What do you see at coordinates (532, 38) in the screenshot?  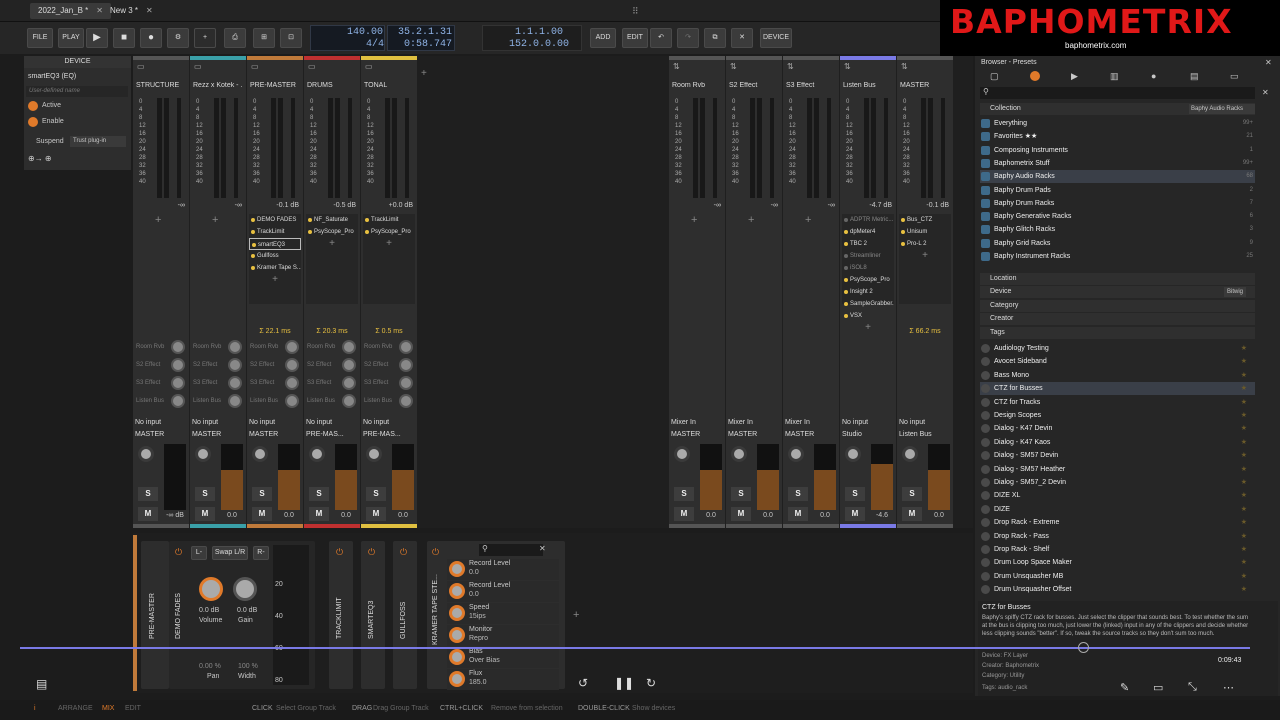 I see `loop-display: 1.1.1.00 152.0.0.00` at bounding box center [532, 38].